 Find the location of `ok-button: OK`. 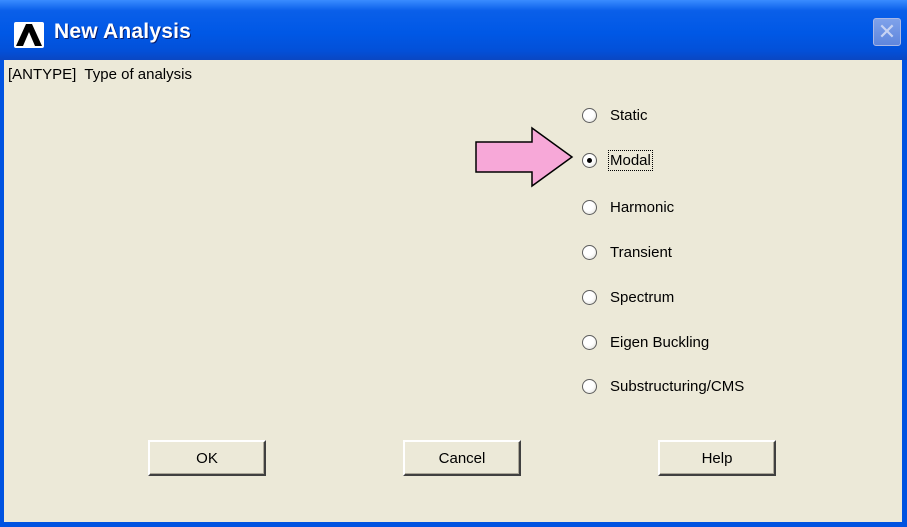

ok-button: OK is located at coordinates (207, 458).